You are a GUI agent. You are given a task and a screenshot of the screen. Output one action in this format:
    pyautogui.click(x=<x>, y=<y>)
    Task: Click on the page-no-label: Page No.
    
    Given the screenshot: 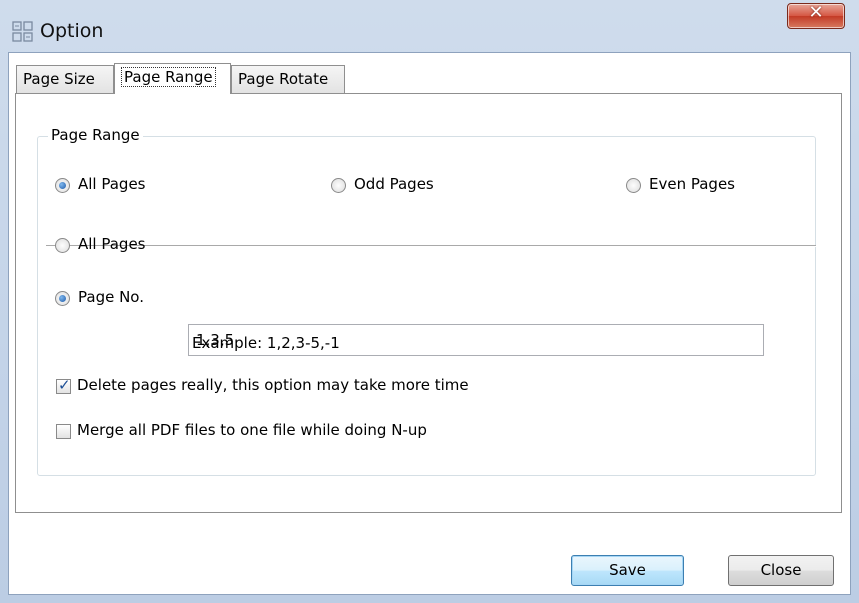 What is the action you would take?
    pyautogui.click(x=111, y=297)
    